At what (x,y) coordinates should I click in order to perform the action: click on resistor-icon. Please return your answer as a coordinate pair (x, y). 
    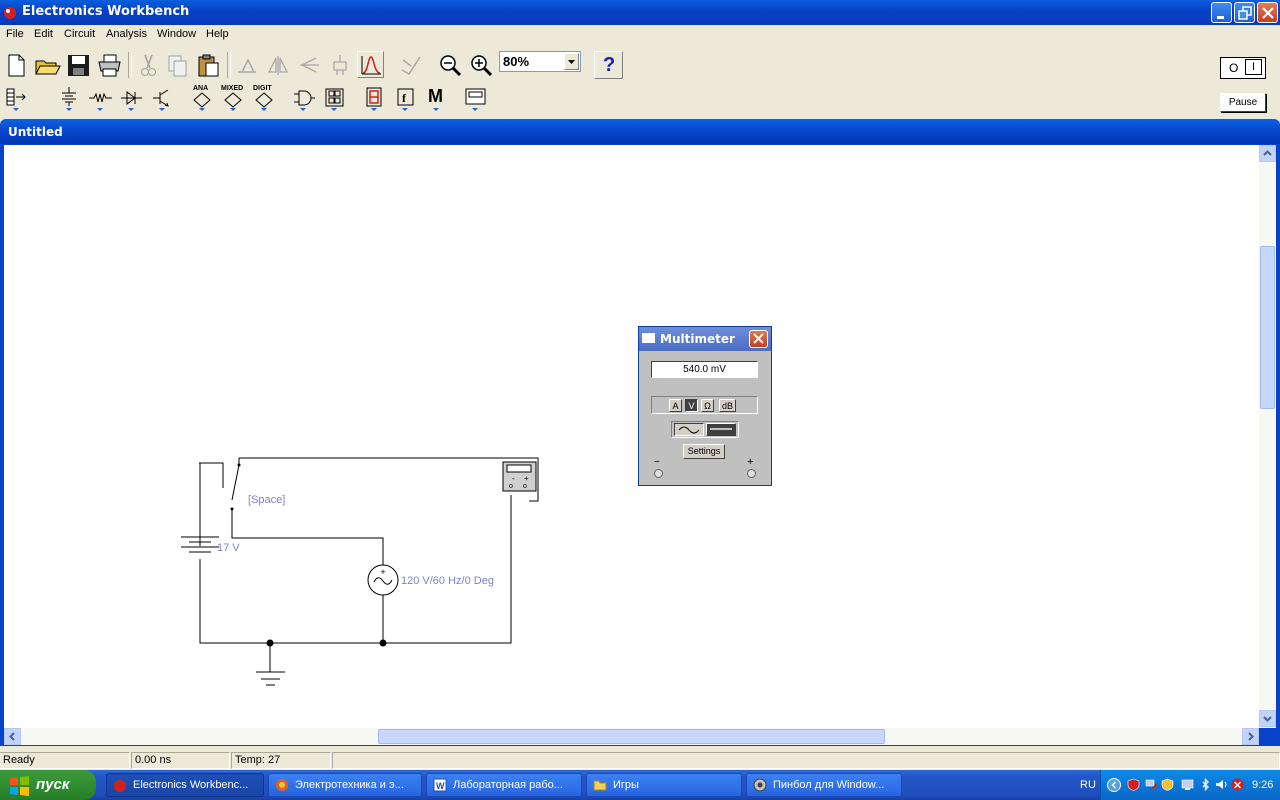
    Looking at the image, I should click on (100, 101).